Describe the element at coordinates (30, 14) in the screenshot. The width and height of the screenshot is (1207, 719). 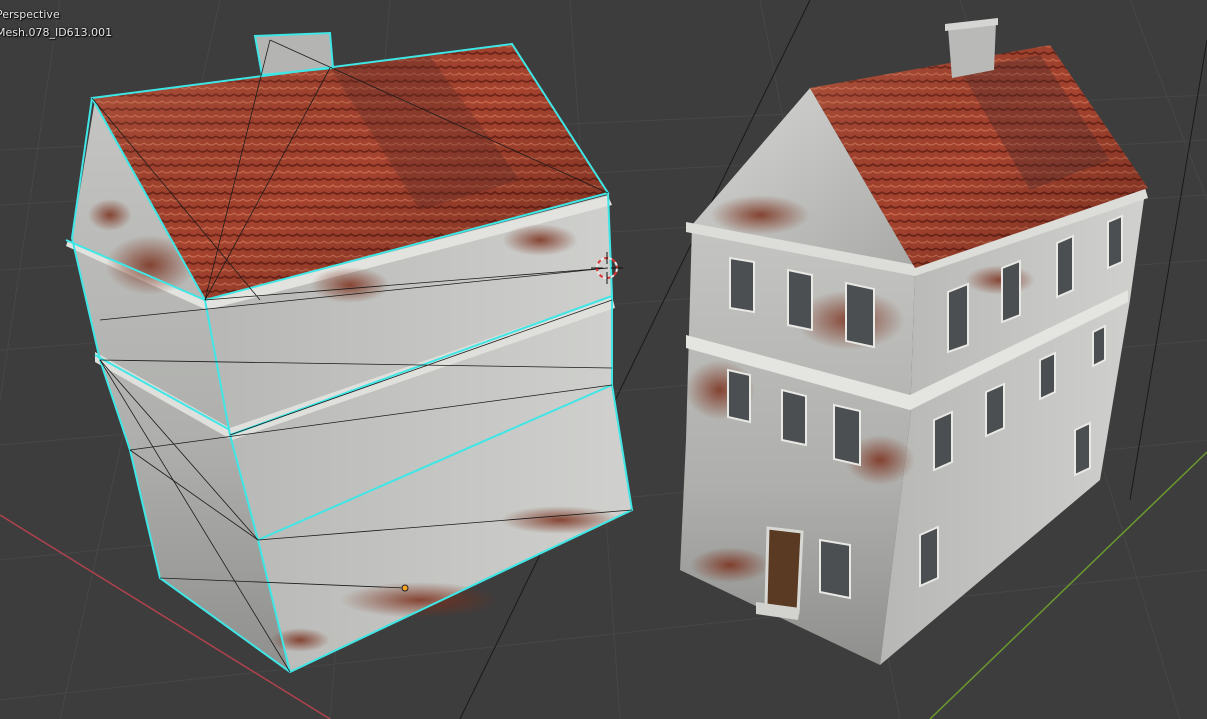
I see `view-mode-label: Perspective` at that location.